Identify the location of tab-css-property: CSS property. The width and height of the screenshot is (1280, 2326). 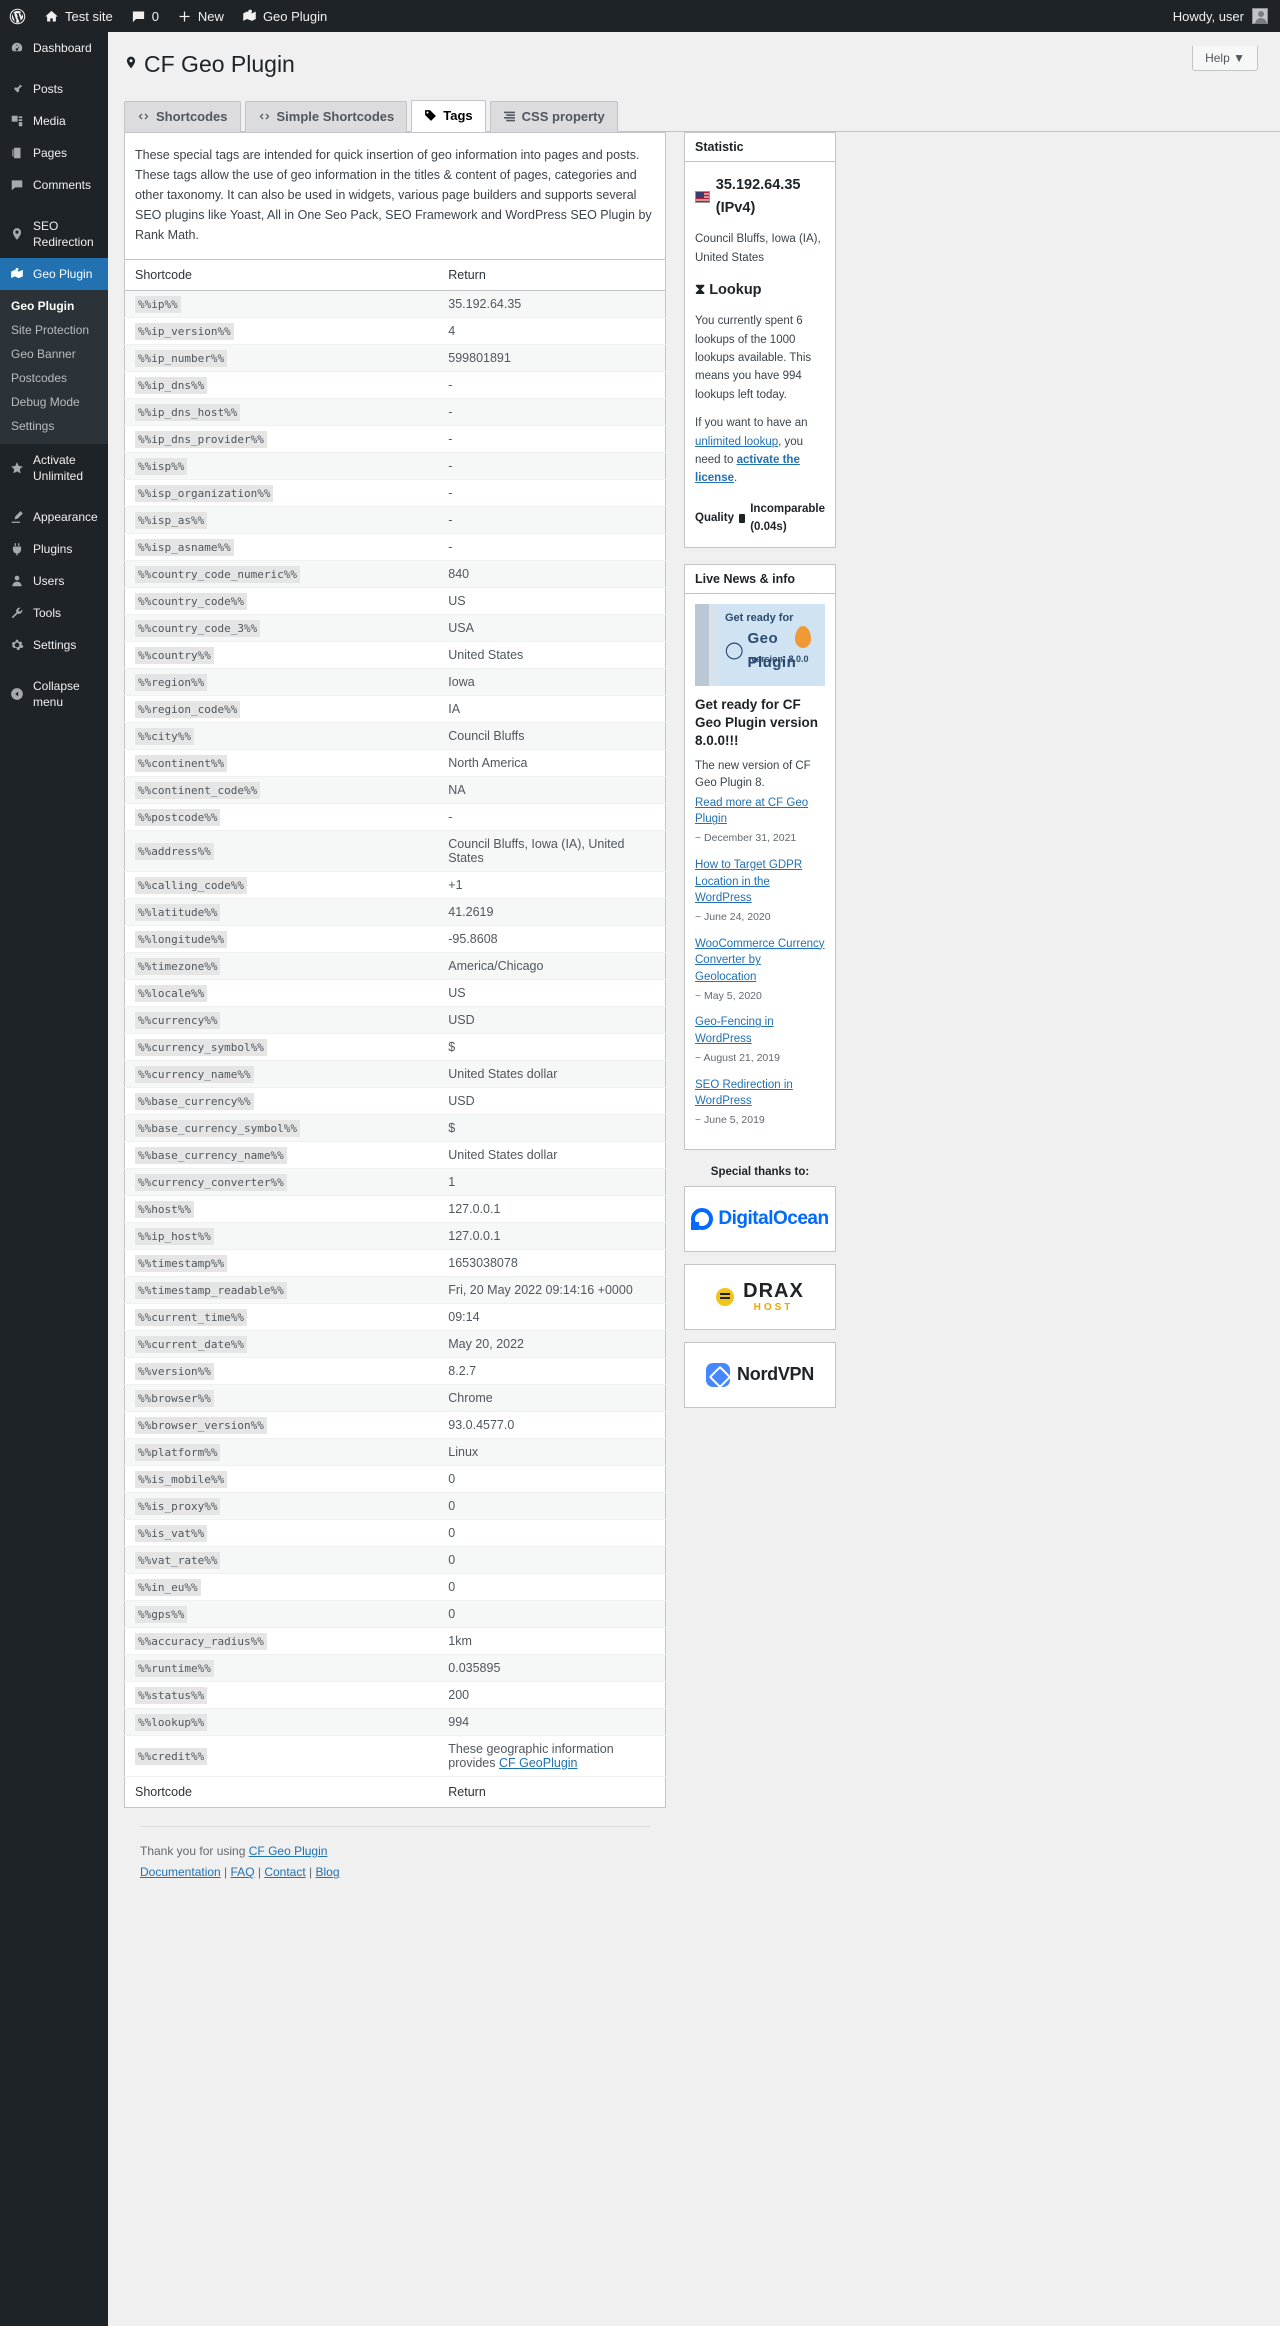
(553, 116).